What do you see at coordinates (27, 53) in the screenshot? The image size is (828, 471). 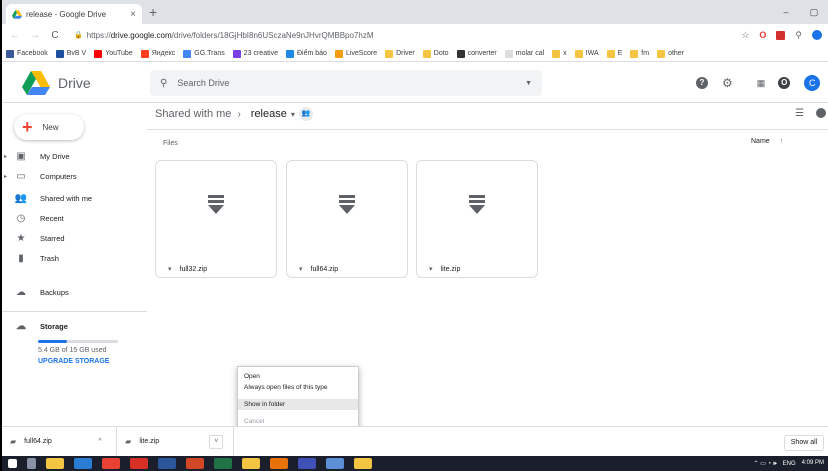 I see `bookmark-item: Facebook` at bounding box center [27, 53].